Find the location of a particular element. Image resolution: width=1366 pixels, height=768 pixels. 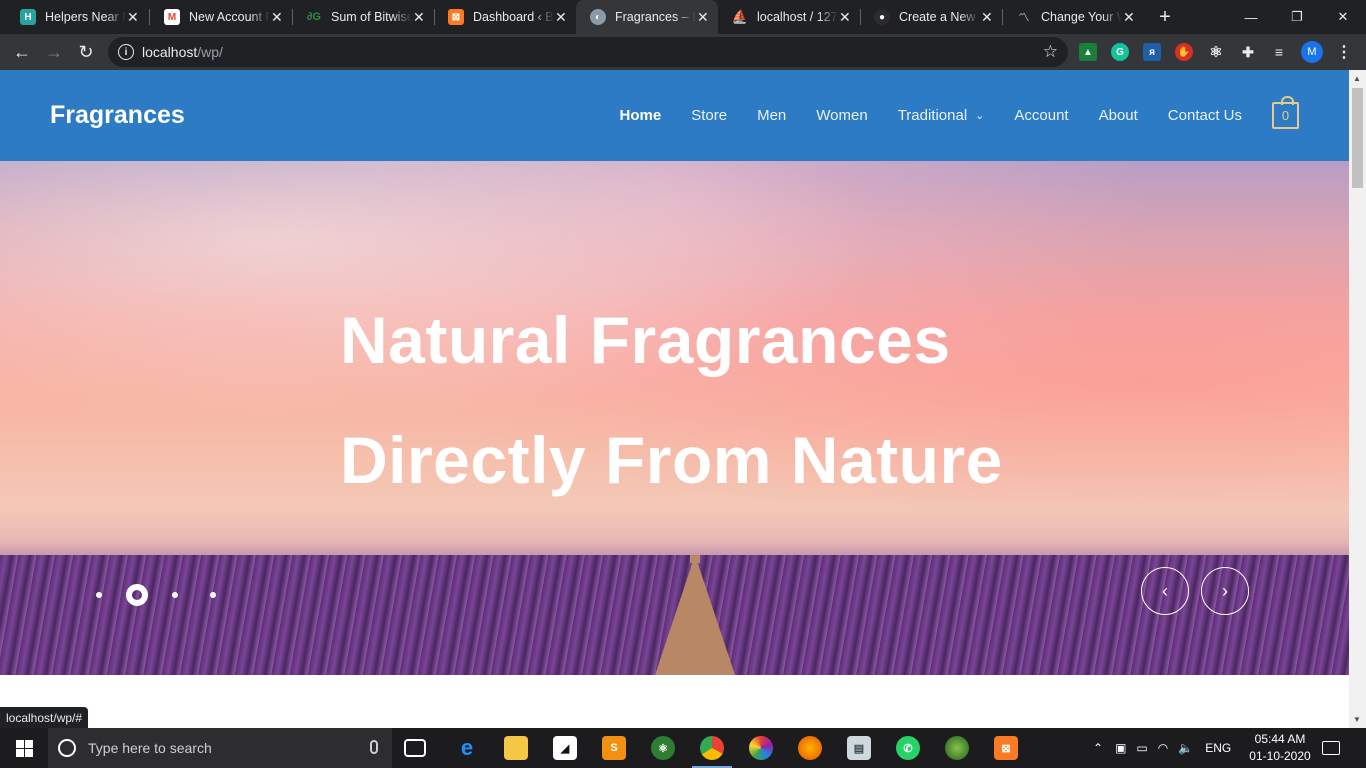

bookmark-star-icon: ☆ is located at coordinates (1050, 52).